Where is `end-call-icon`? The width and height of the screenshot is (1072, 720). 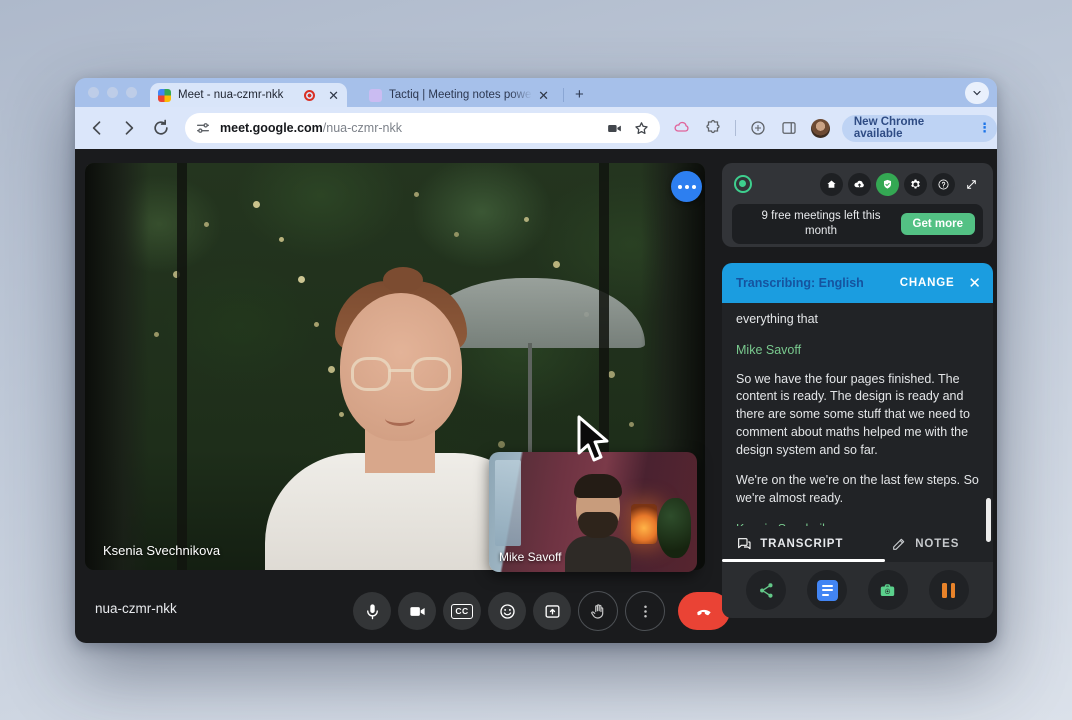 end-call-icon is located at coordinates (704, 612).